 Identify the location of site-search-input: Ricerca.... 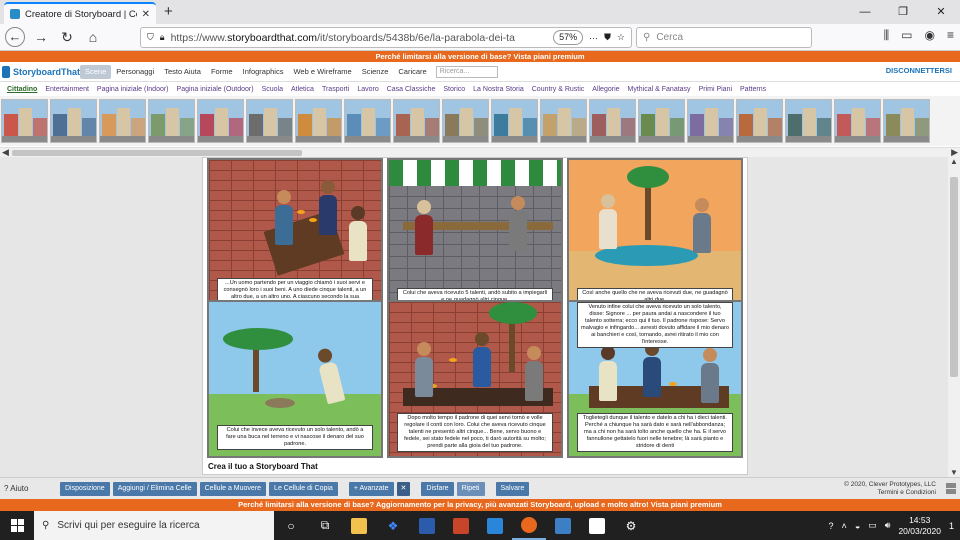
(466, 71).